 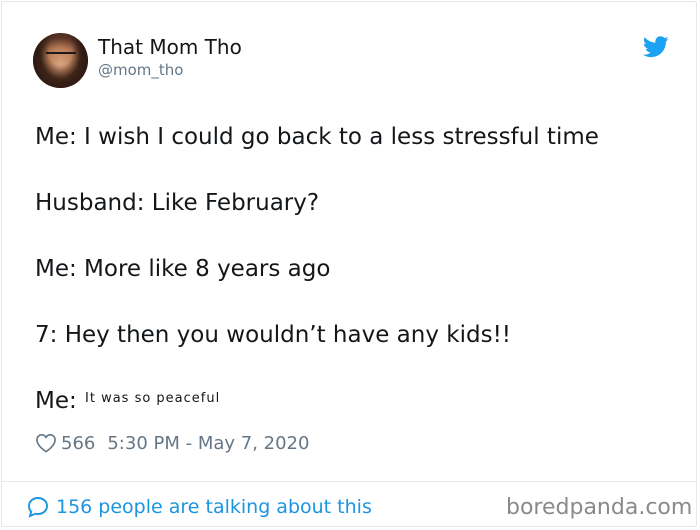 I want to click on divider, so click(x=349, y=481).